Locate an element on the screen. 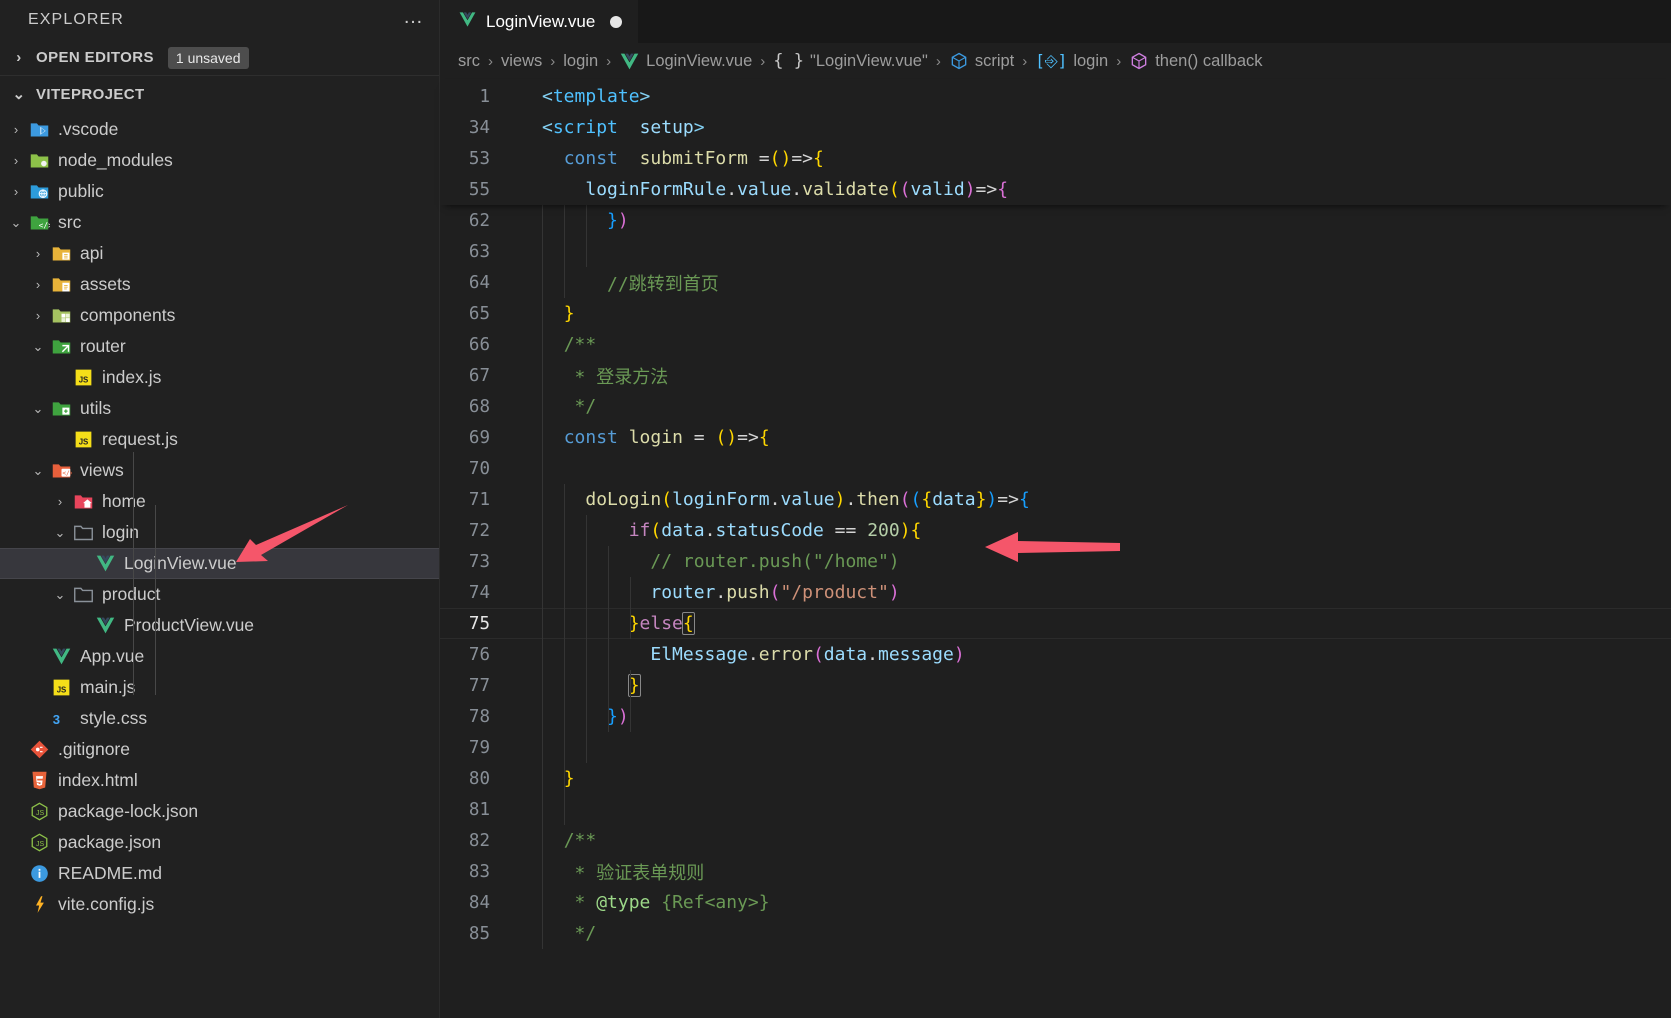 Image resolution: width=1671 pixels, height=1018 pixels. breadcrumb-label: login is located at coordinates (581, 60).